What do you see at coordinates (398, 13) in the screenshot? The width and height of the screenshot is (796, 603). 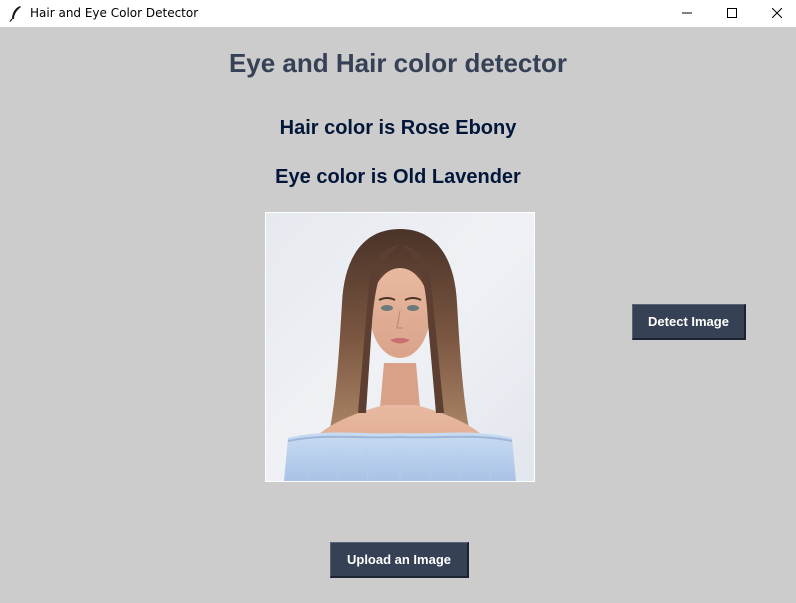 I see `title-bar: Hair and Eye Color Detector` at bounding box center [398, 13].